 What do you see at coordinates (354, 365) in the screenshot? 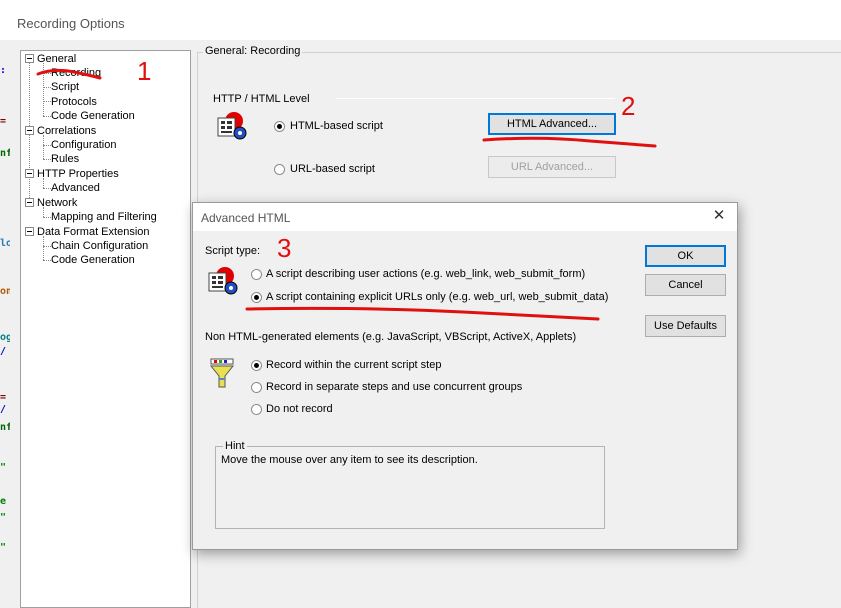
I see `record-current-label: Record within the current script step` at bounding box center [354, 365].